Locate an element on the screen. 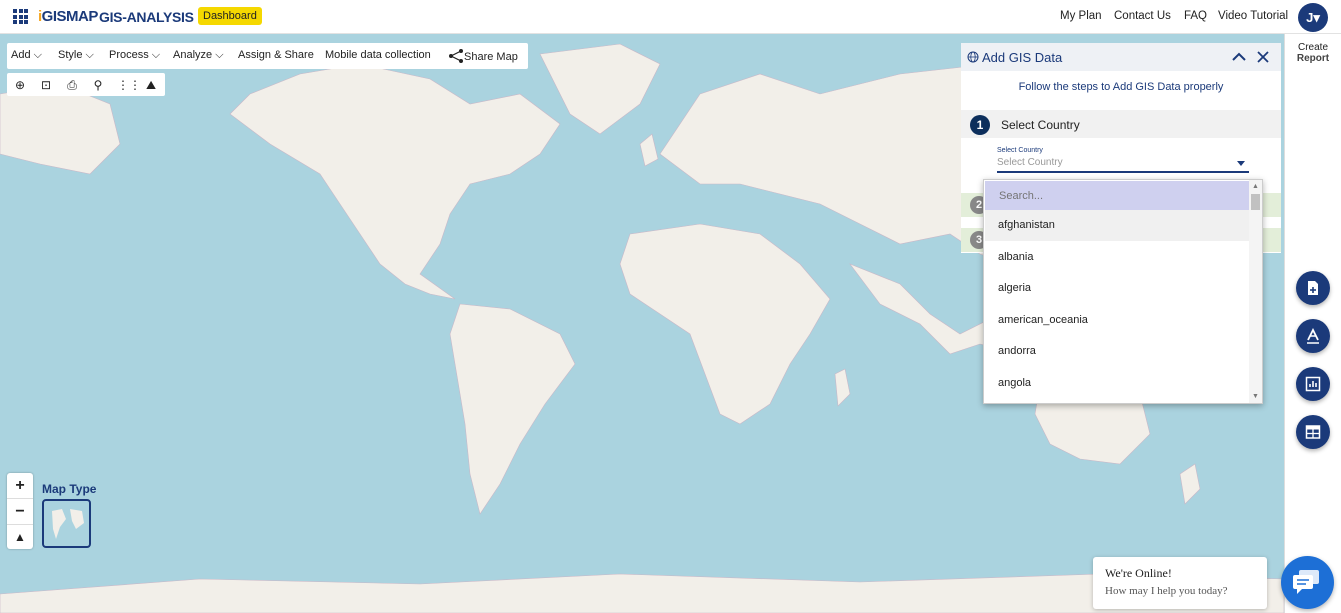  chat-bubble-icon is located at coordinates (1306, 582).